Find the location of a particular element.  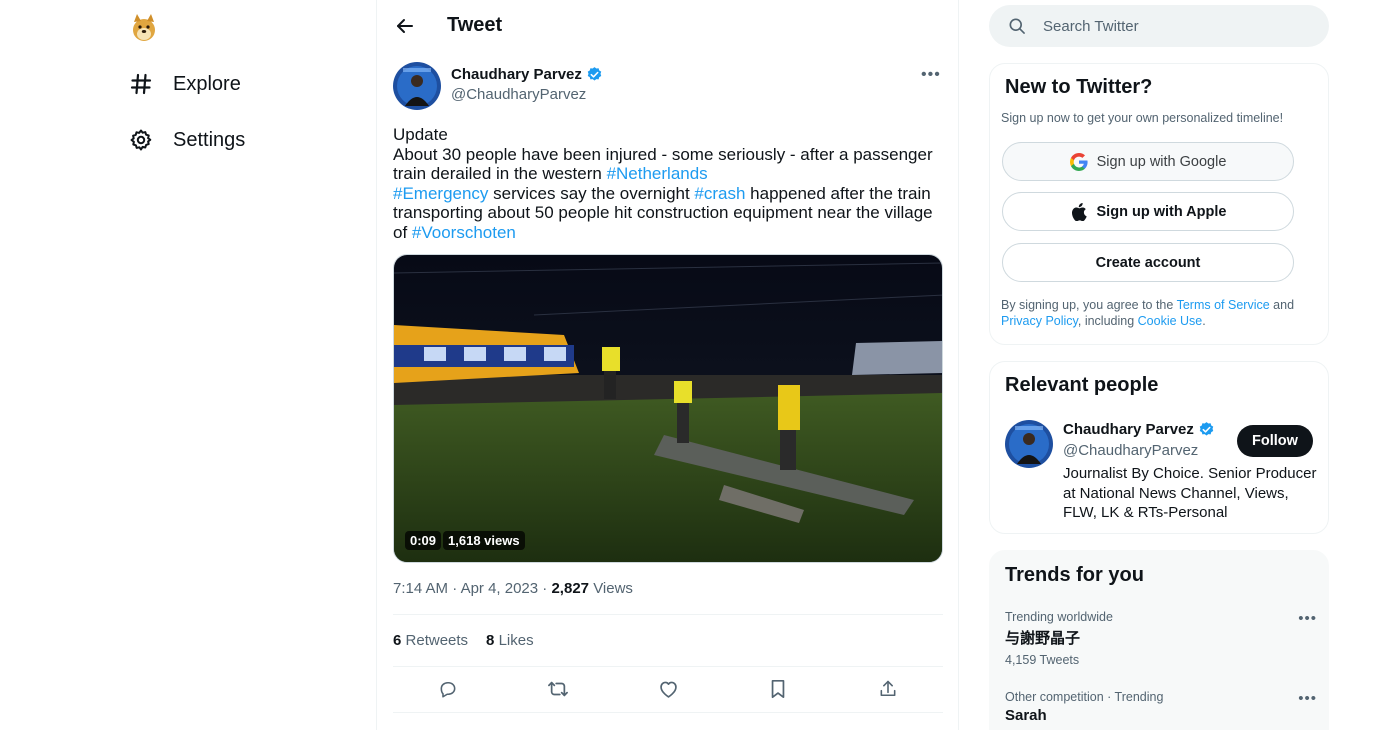

trend-item: Other competition · Trending Sarah ••• is located at coordinates (1161, 707).